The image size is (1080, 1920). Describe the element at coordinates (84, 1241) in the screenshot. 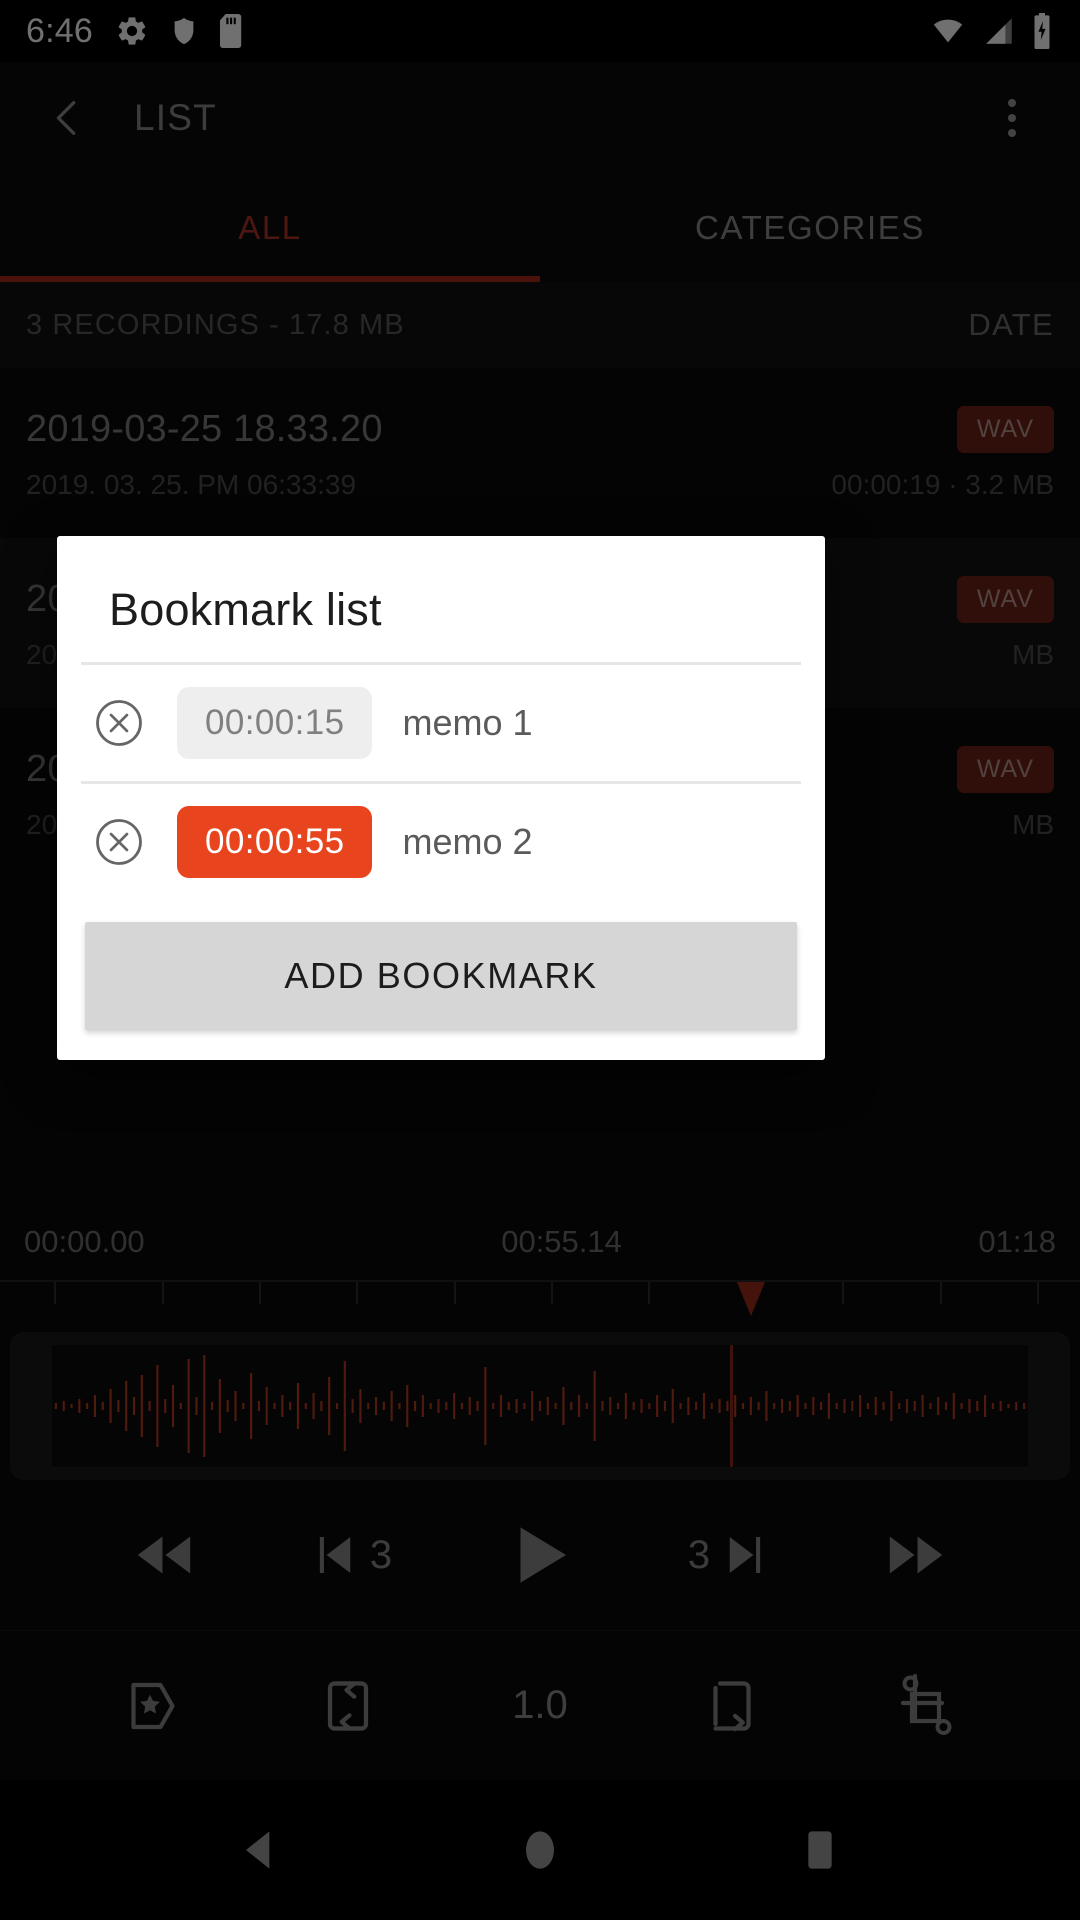

I see `timeline-start-label: 00:00.00` at that location.